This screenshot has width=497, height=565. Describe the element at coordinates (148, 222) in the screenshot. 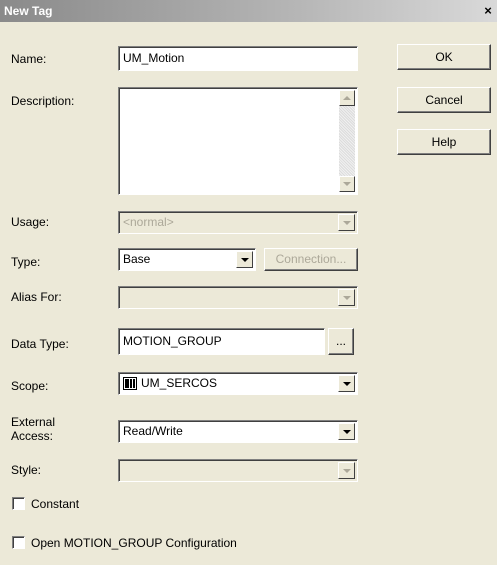

I see `usage-value: <normal>` at that location.